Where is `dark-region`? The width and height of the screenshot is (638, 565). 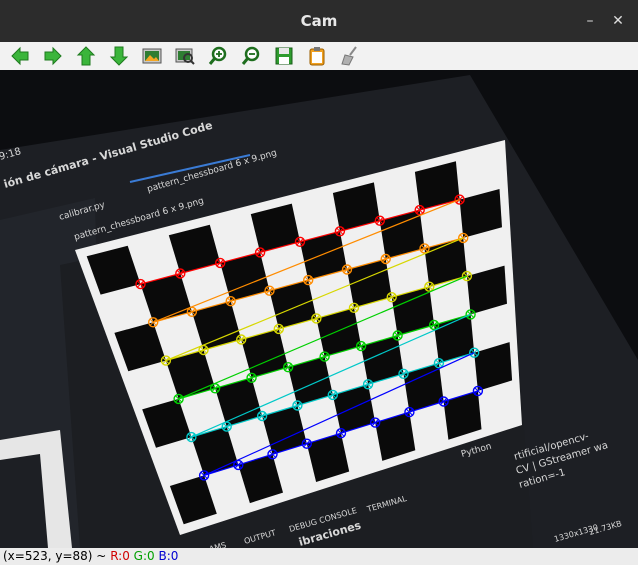
dark-region is located at coordinates (24, 501).